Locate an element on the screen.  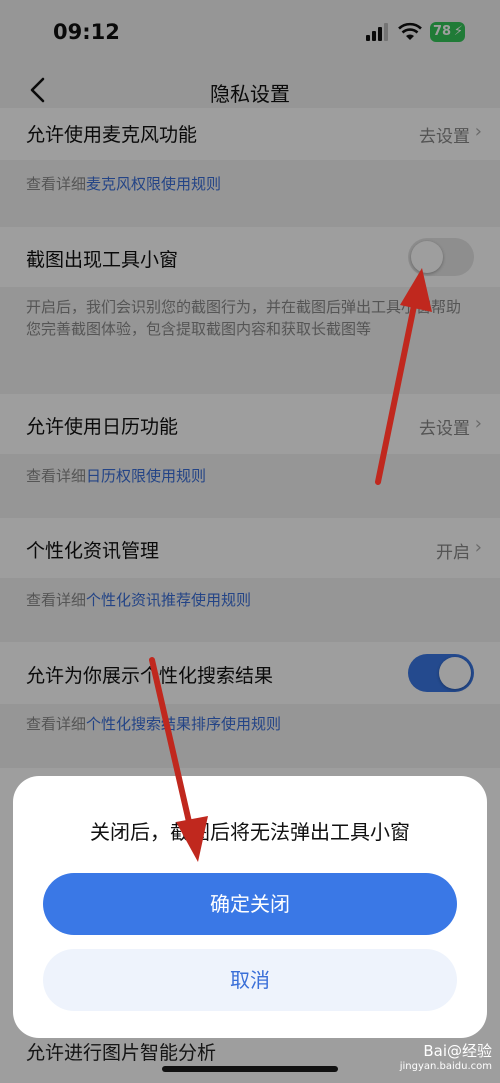
dialog-message: 关闭后，截图后将无法弹出工具小窗 is located at coordinates (250, 832).